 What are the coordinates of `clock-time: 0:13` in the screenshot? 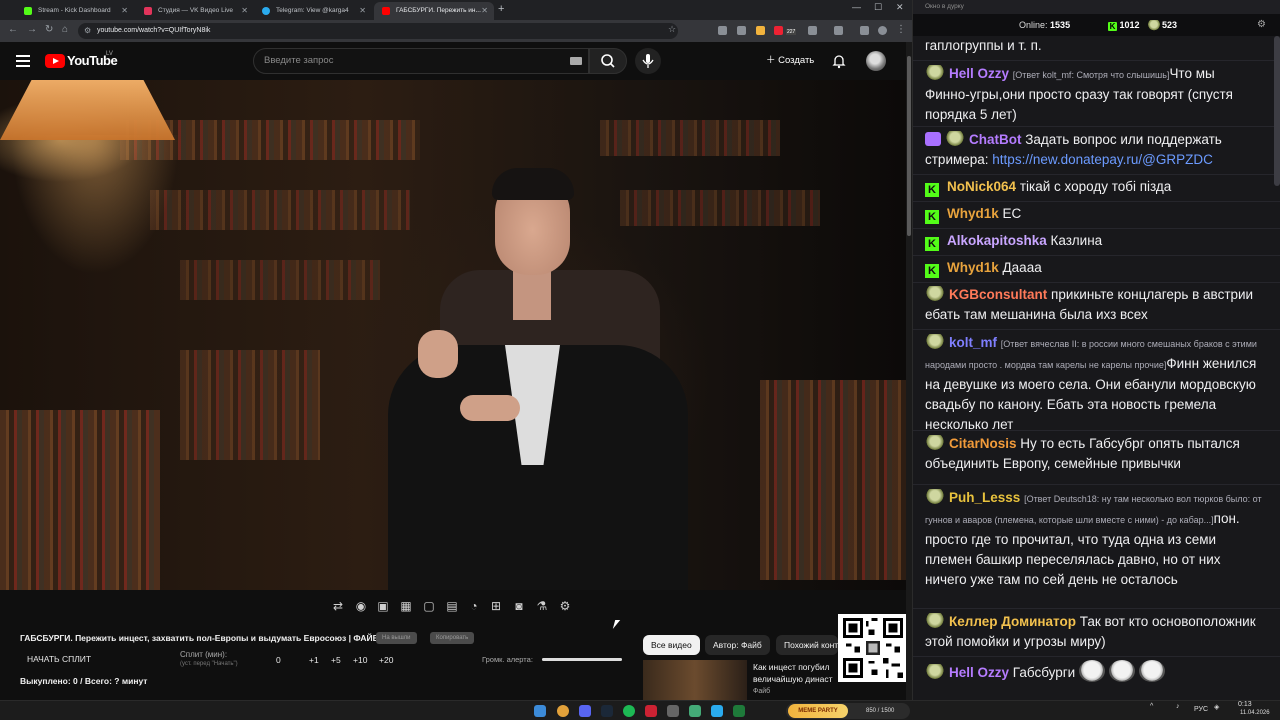 It's located at (1245, 704).